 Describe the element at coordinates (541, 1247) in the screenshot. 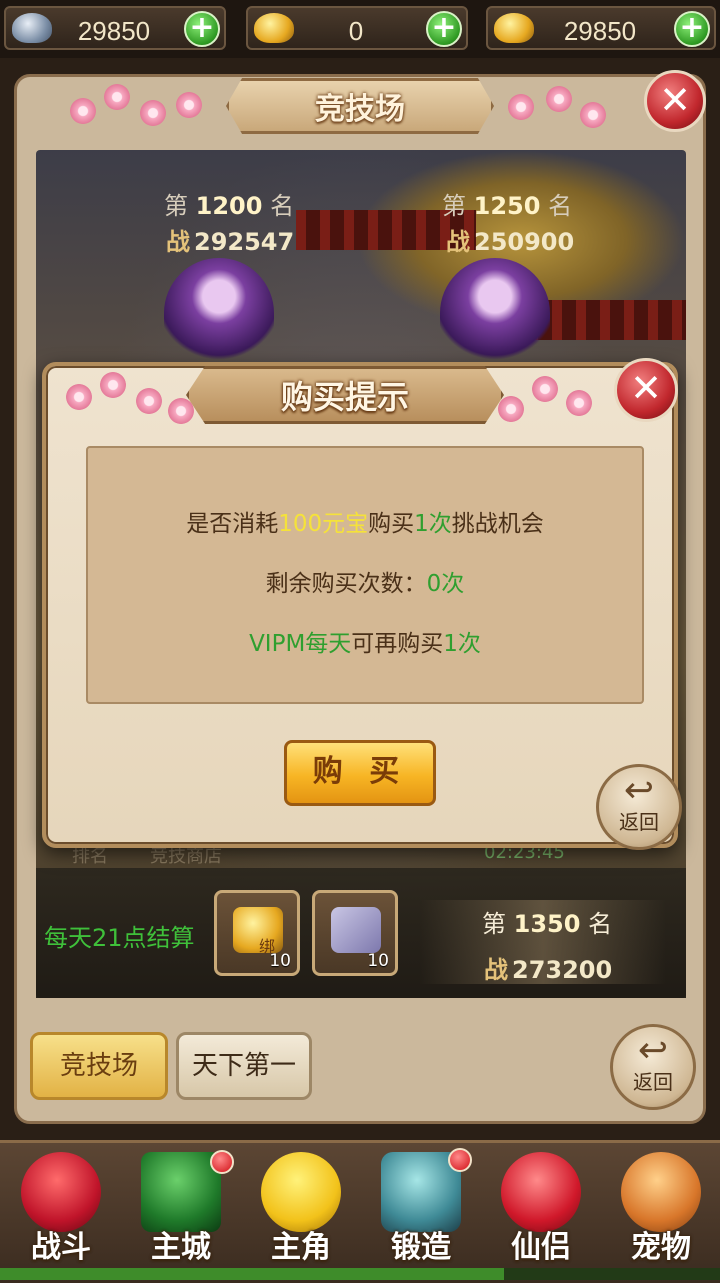

I see `nav-label: 仙侣` at that location.